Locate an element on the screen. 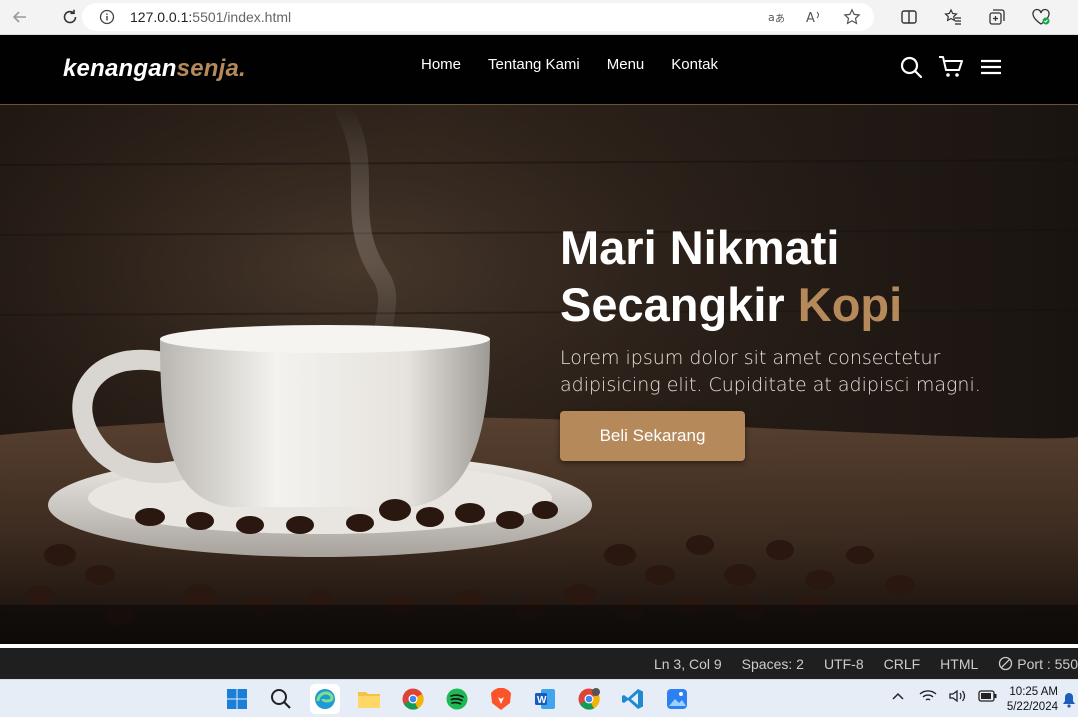 This screenshot has height=717, width=1078. system-tray is located at coordinates (943, 696).